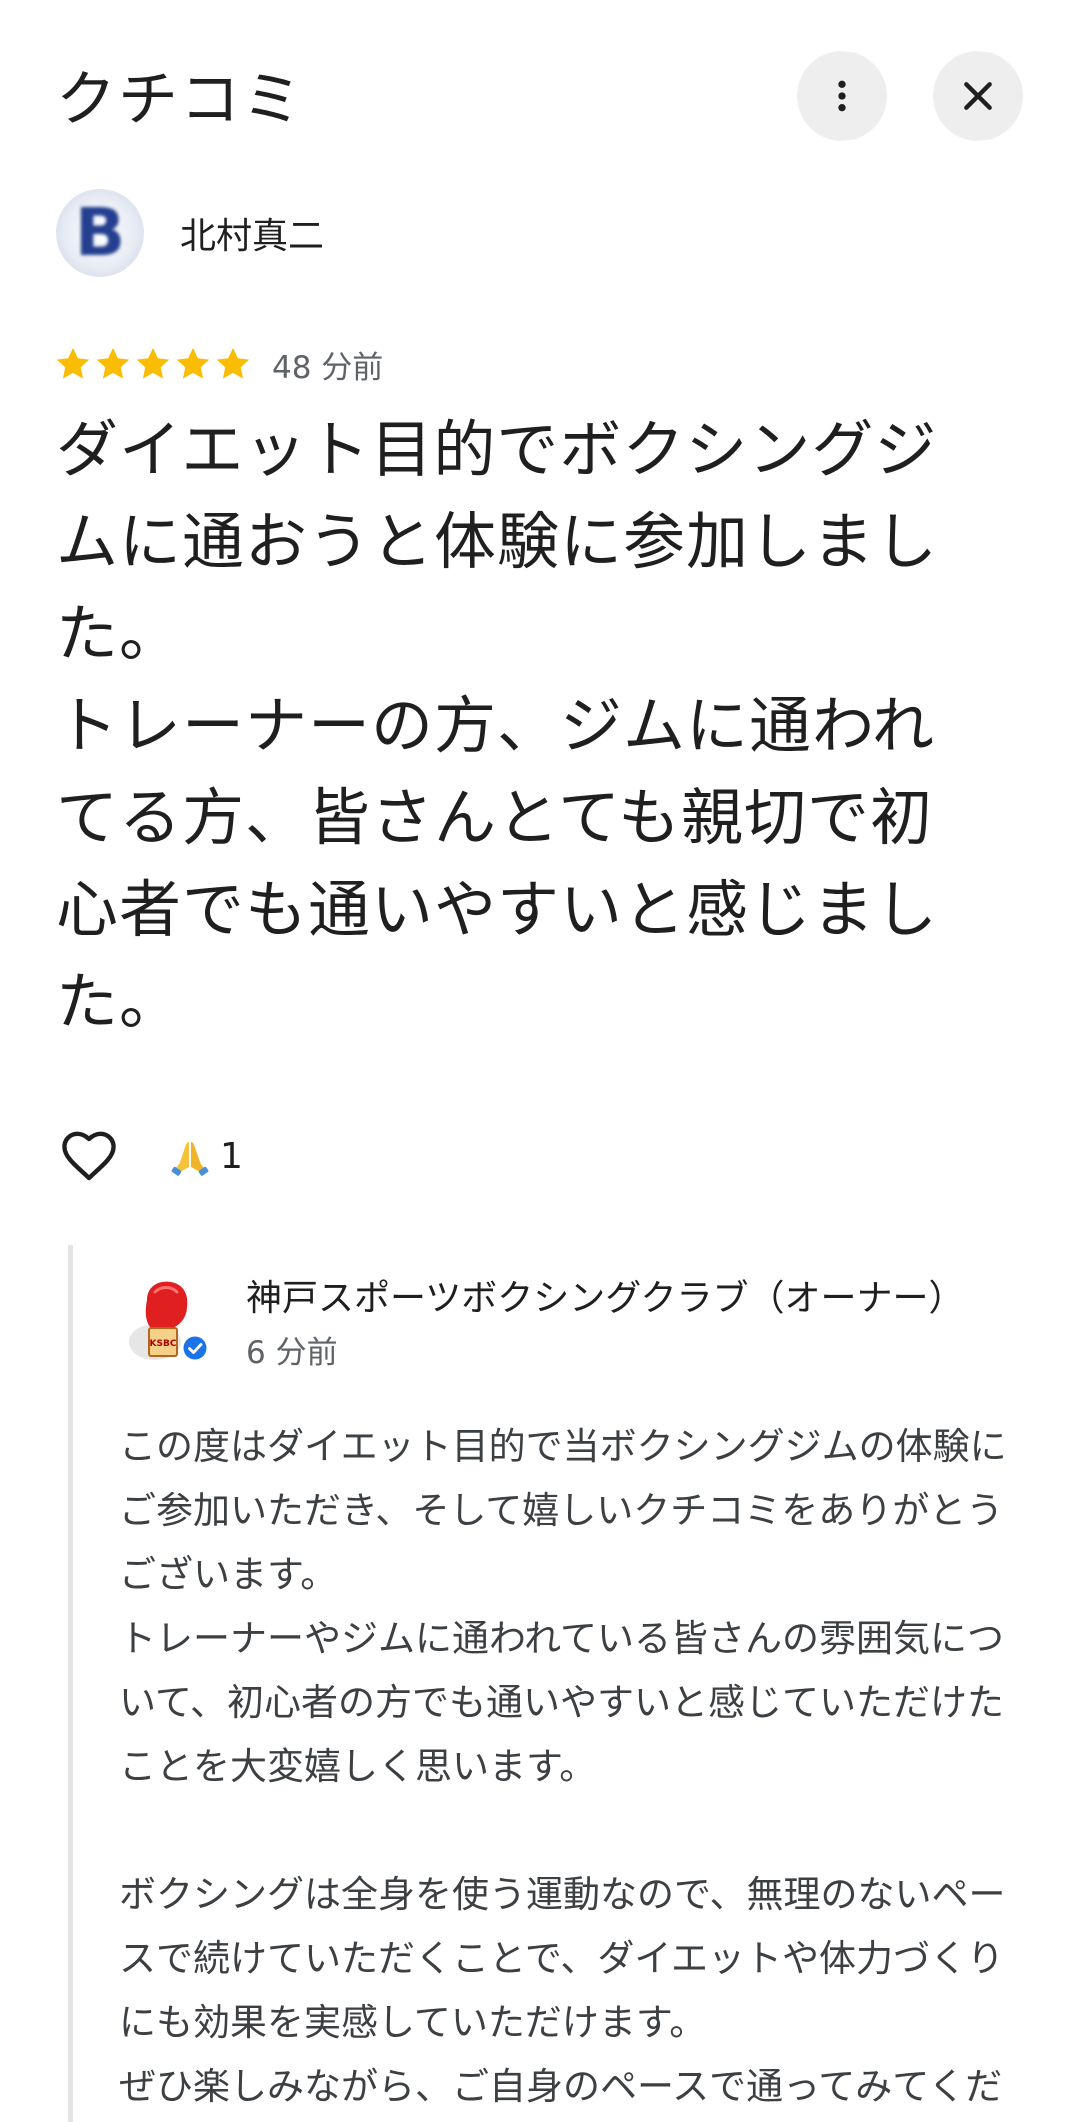  What do you see at coordinates (231, 1156) in the screenshot?
I see `reaction-count: 1` at bounding box center [231, 1156].